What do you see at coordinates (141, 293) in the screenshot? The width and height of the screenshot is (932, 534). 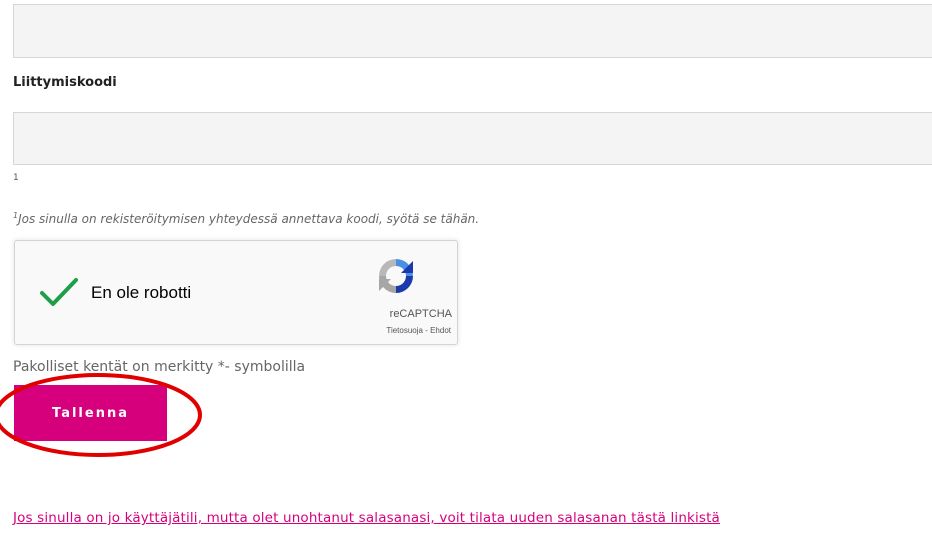 I see `recaptcha-label: En ole robotti` at bounding box center [141, 293].